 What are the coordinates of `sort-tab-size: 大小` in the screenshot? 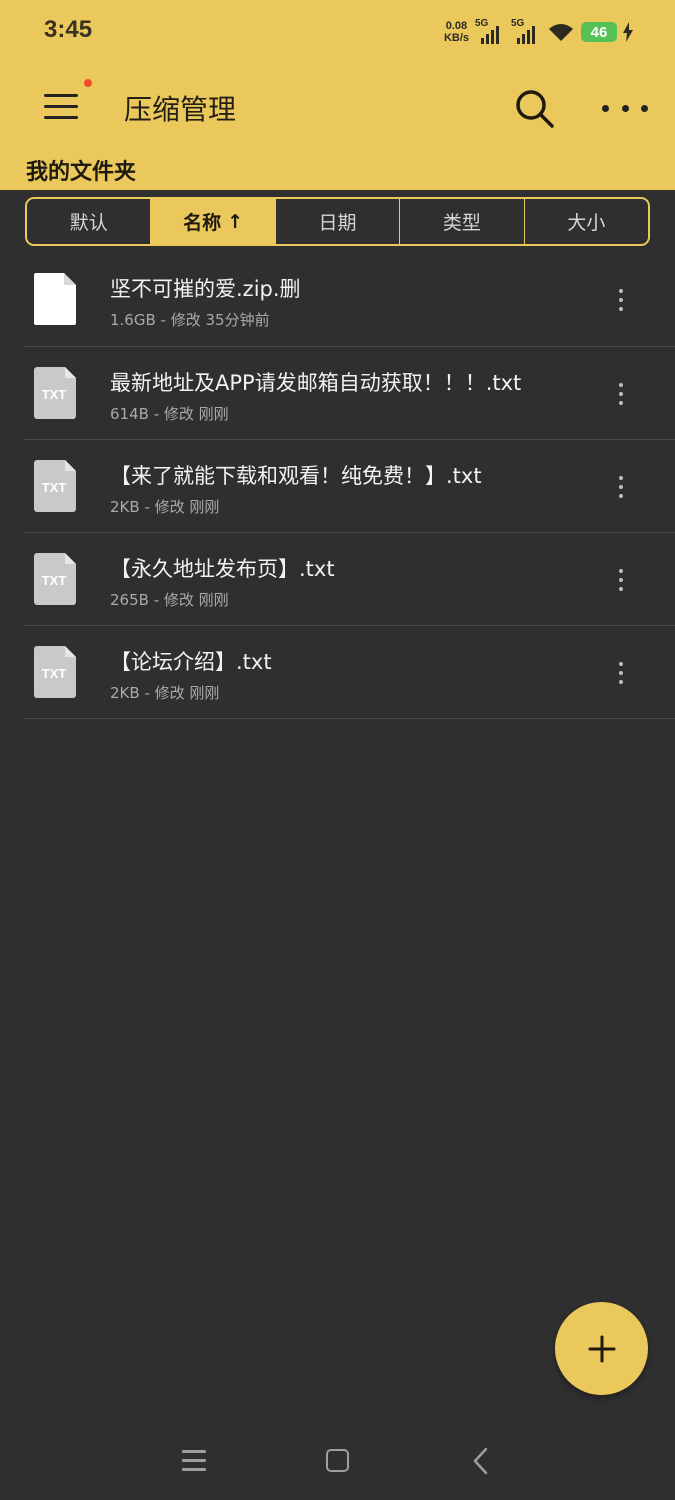 It's located at (585, 221).